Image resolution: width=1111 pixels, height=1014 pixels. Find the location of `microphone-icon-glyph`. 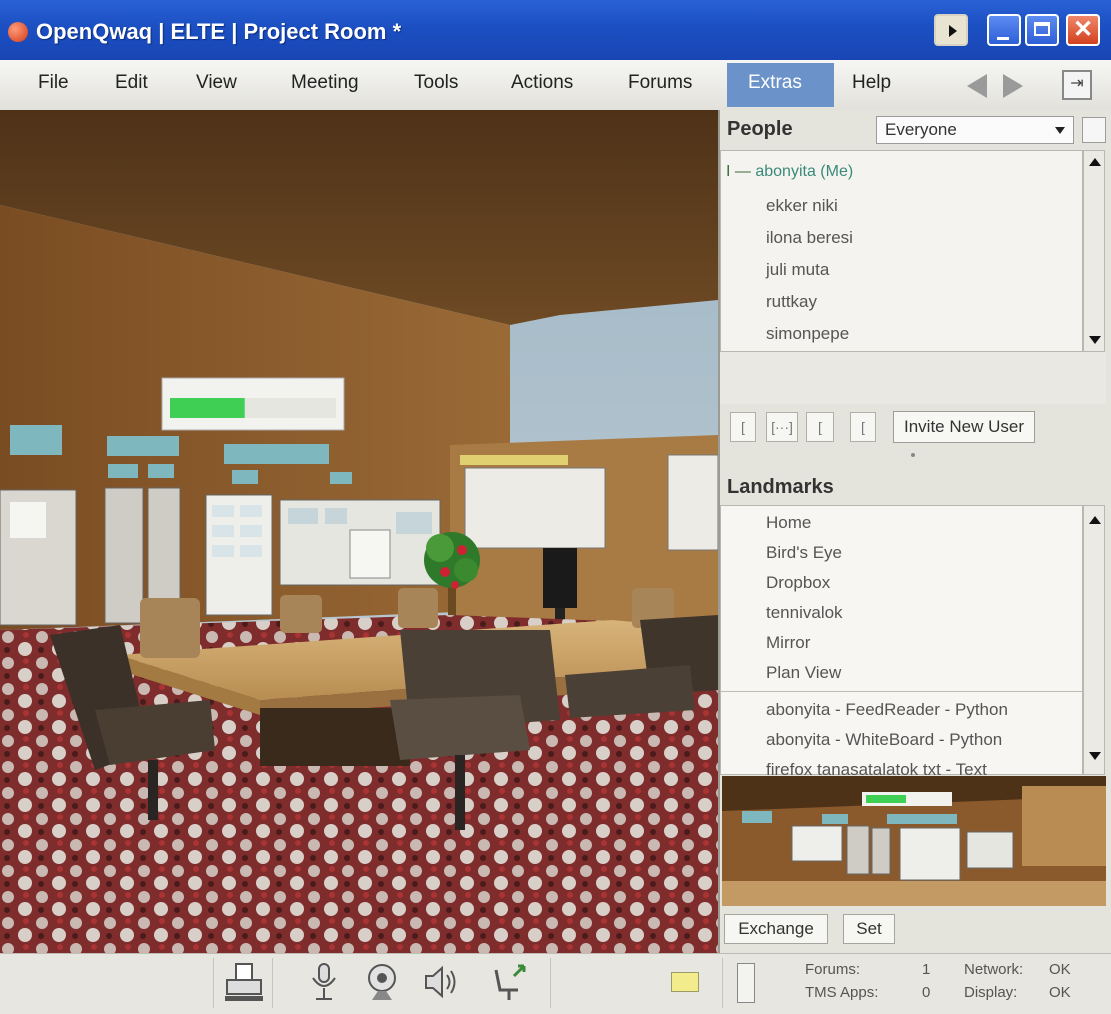

microphone-icon-glyph is located at coordinates (324, 981).